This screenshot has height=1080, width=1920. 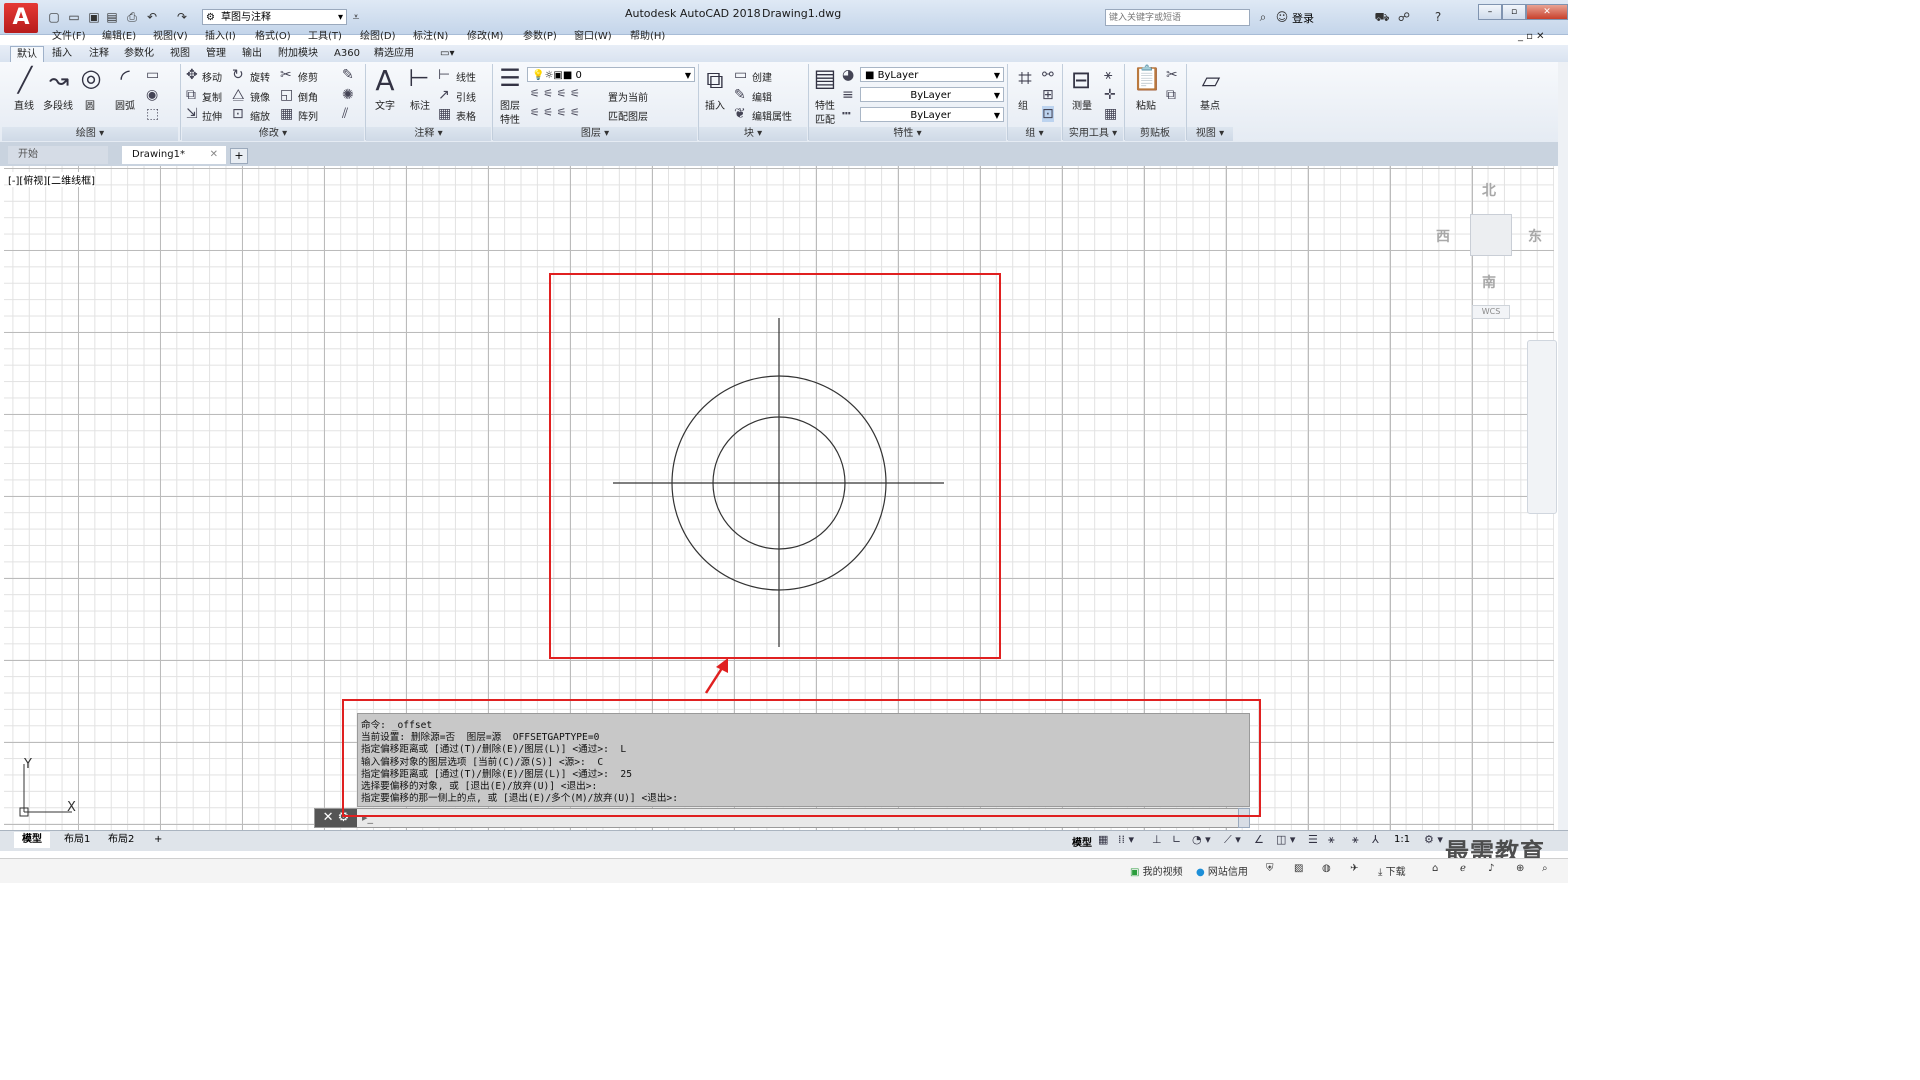 I want to click on login-button: 登录, so click(x=1303, y=18).